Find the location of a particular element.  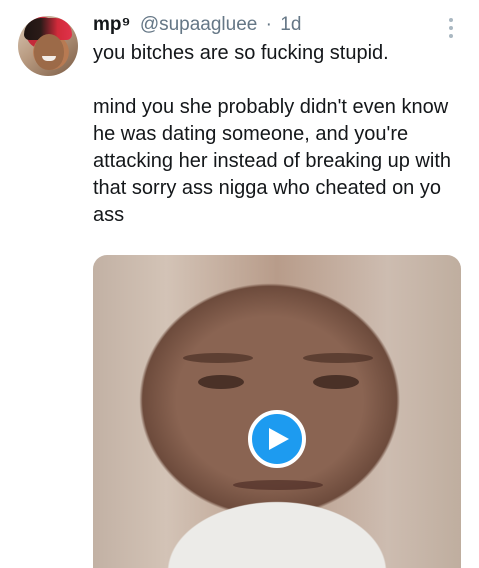

avatar-face is located at coordinates (49, 52).